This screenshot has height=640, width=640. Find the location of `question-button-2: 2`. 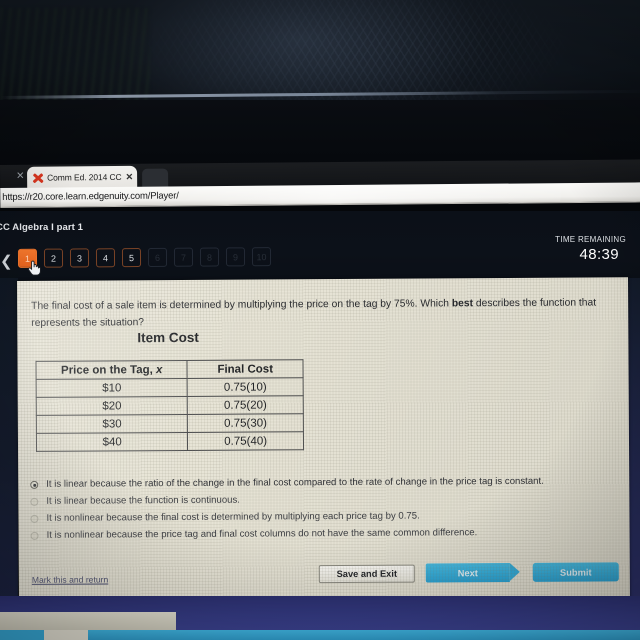

question-button-2: 2 is located at coordinates (53, 258).